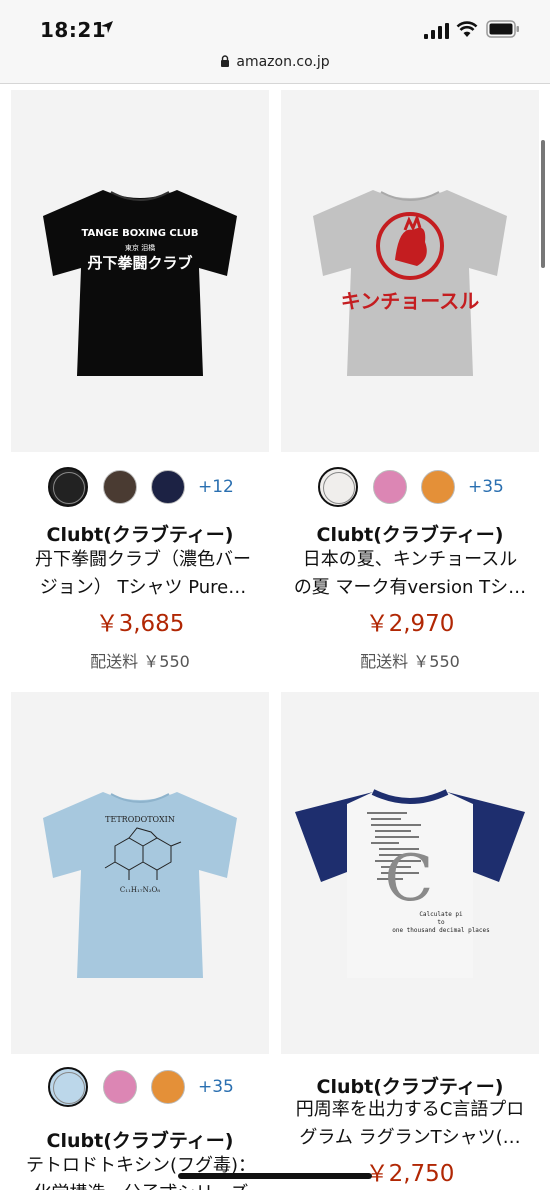  What do you see at coordinates (410, 560) in the screenshot?
I see `product-title: 日本の夏、キンチョースル` at bounding box center [410, 560].